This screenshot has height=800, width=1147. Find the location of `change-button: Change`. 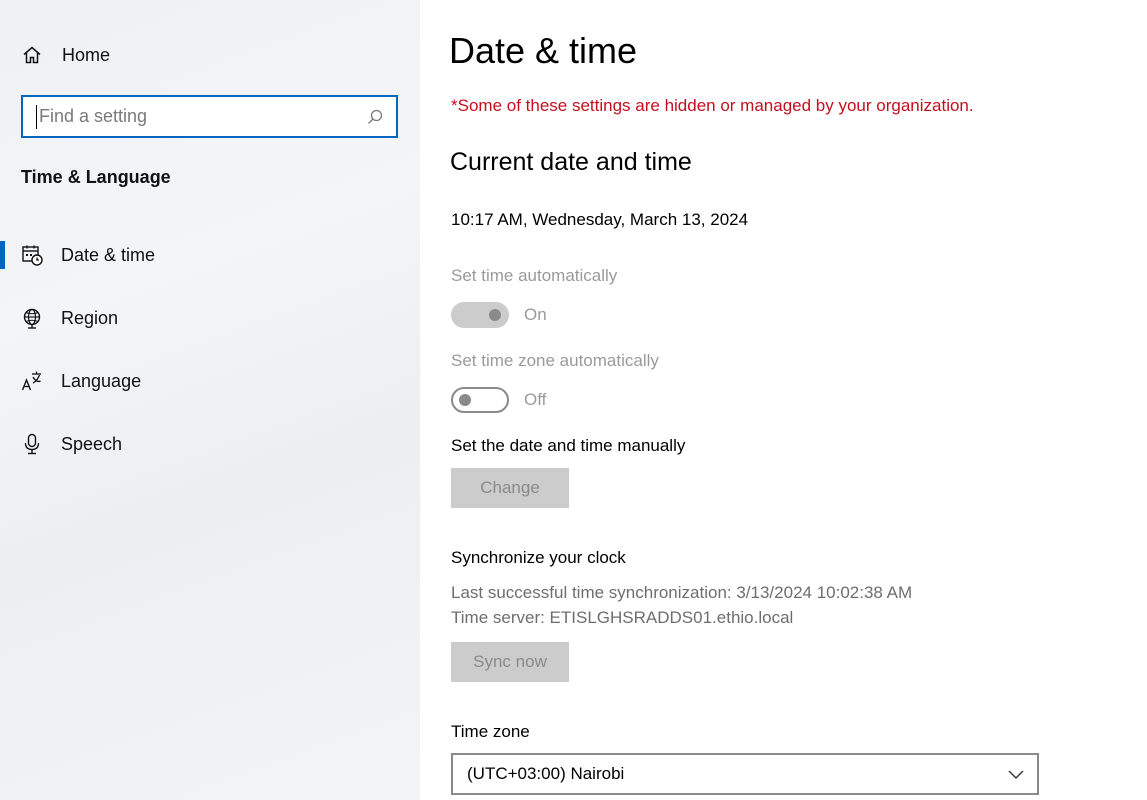

change-button: Change is located at coordinates (510, 488).